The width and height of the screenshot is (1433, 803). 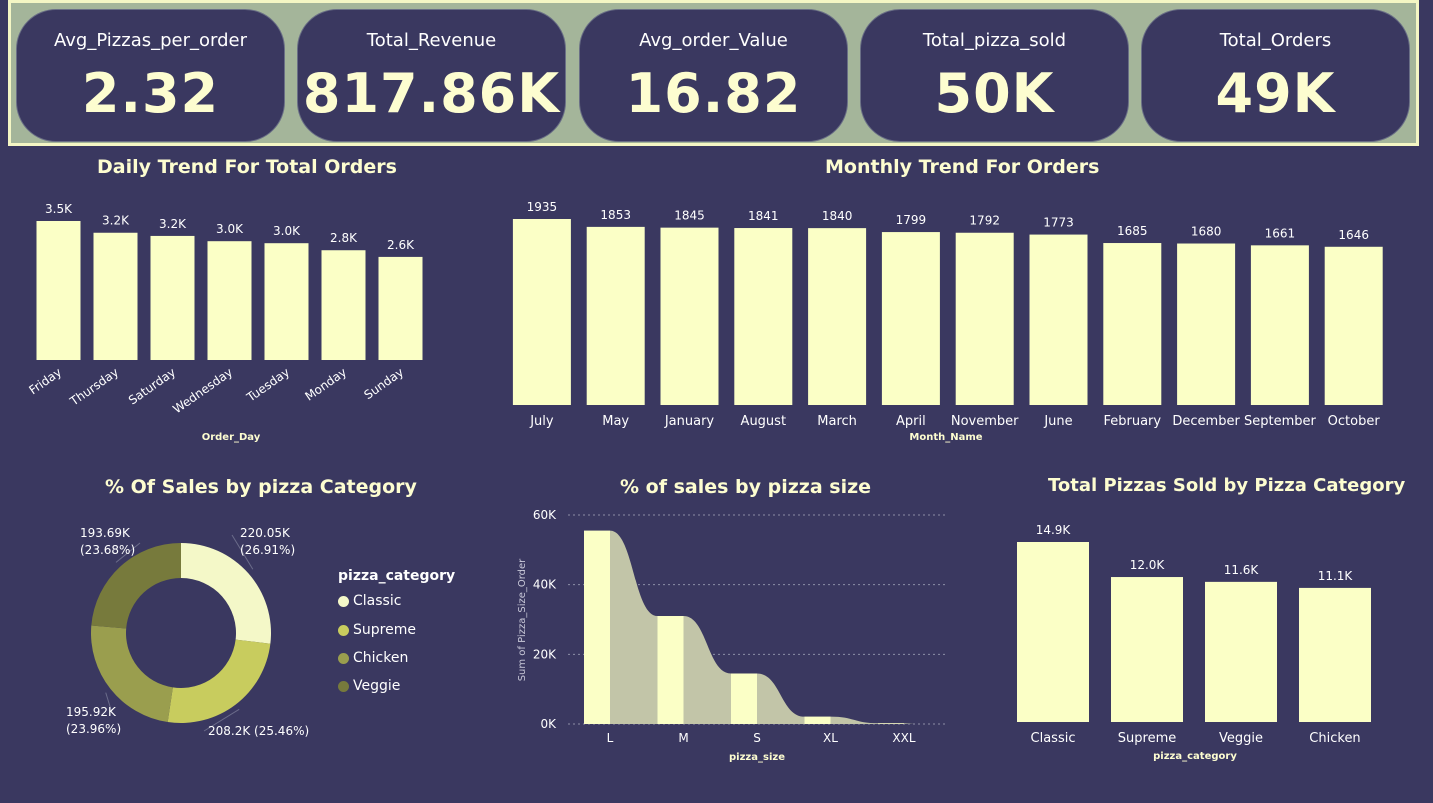 I want to click on x-tick-label: September, so click(x=1280, y=421).